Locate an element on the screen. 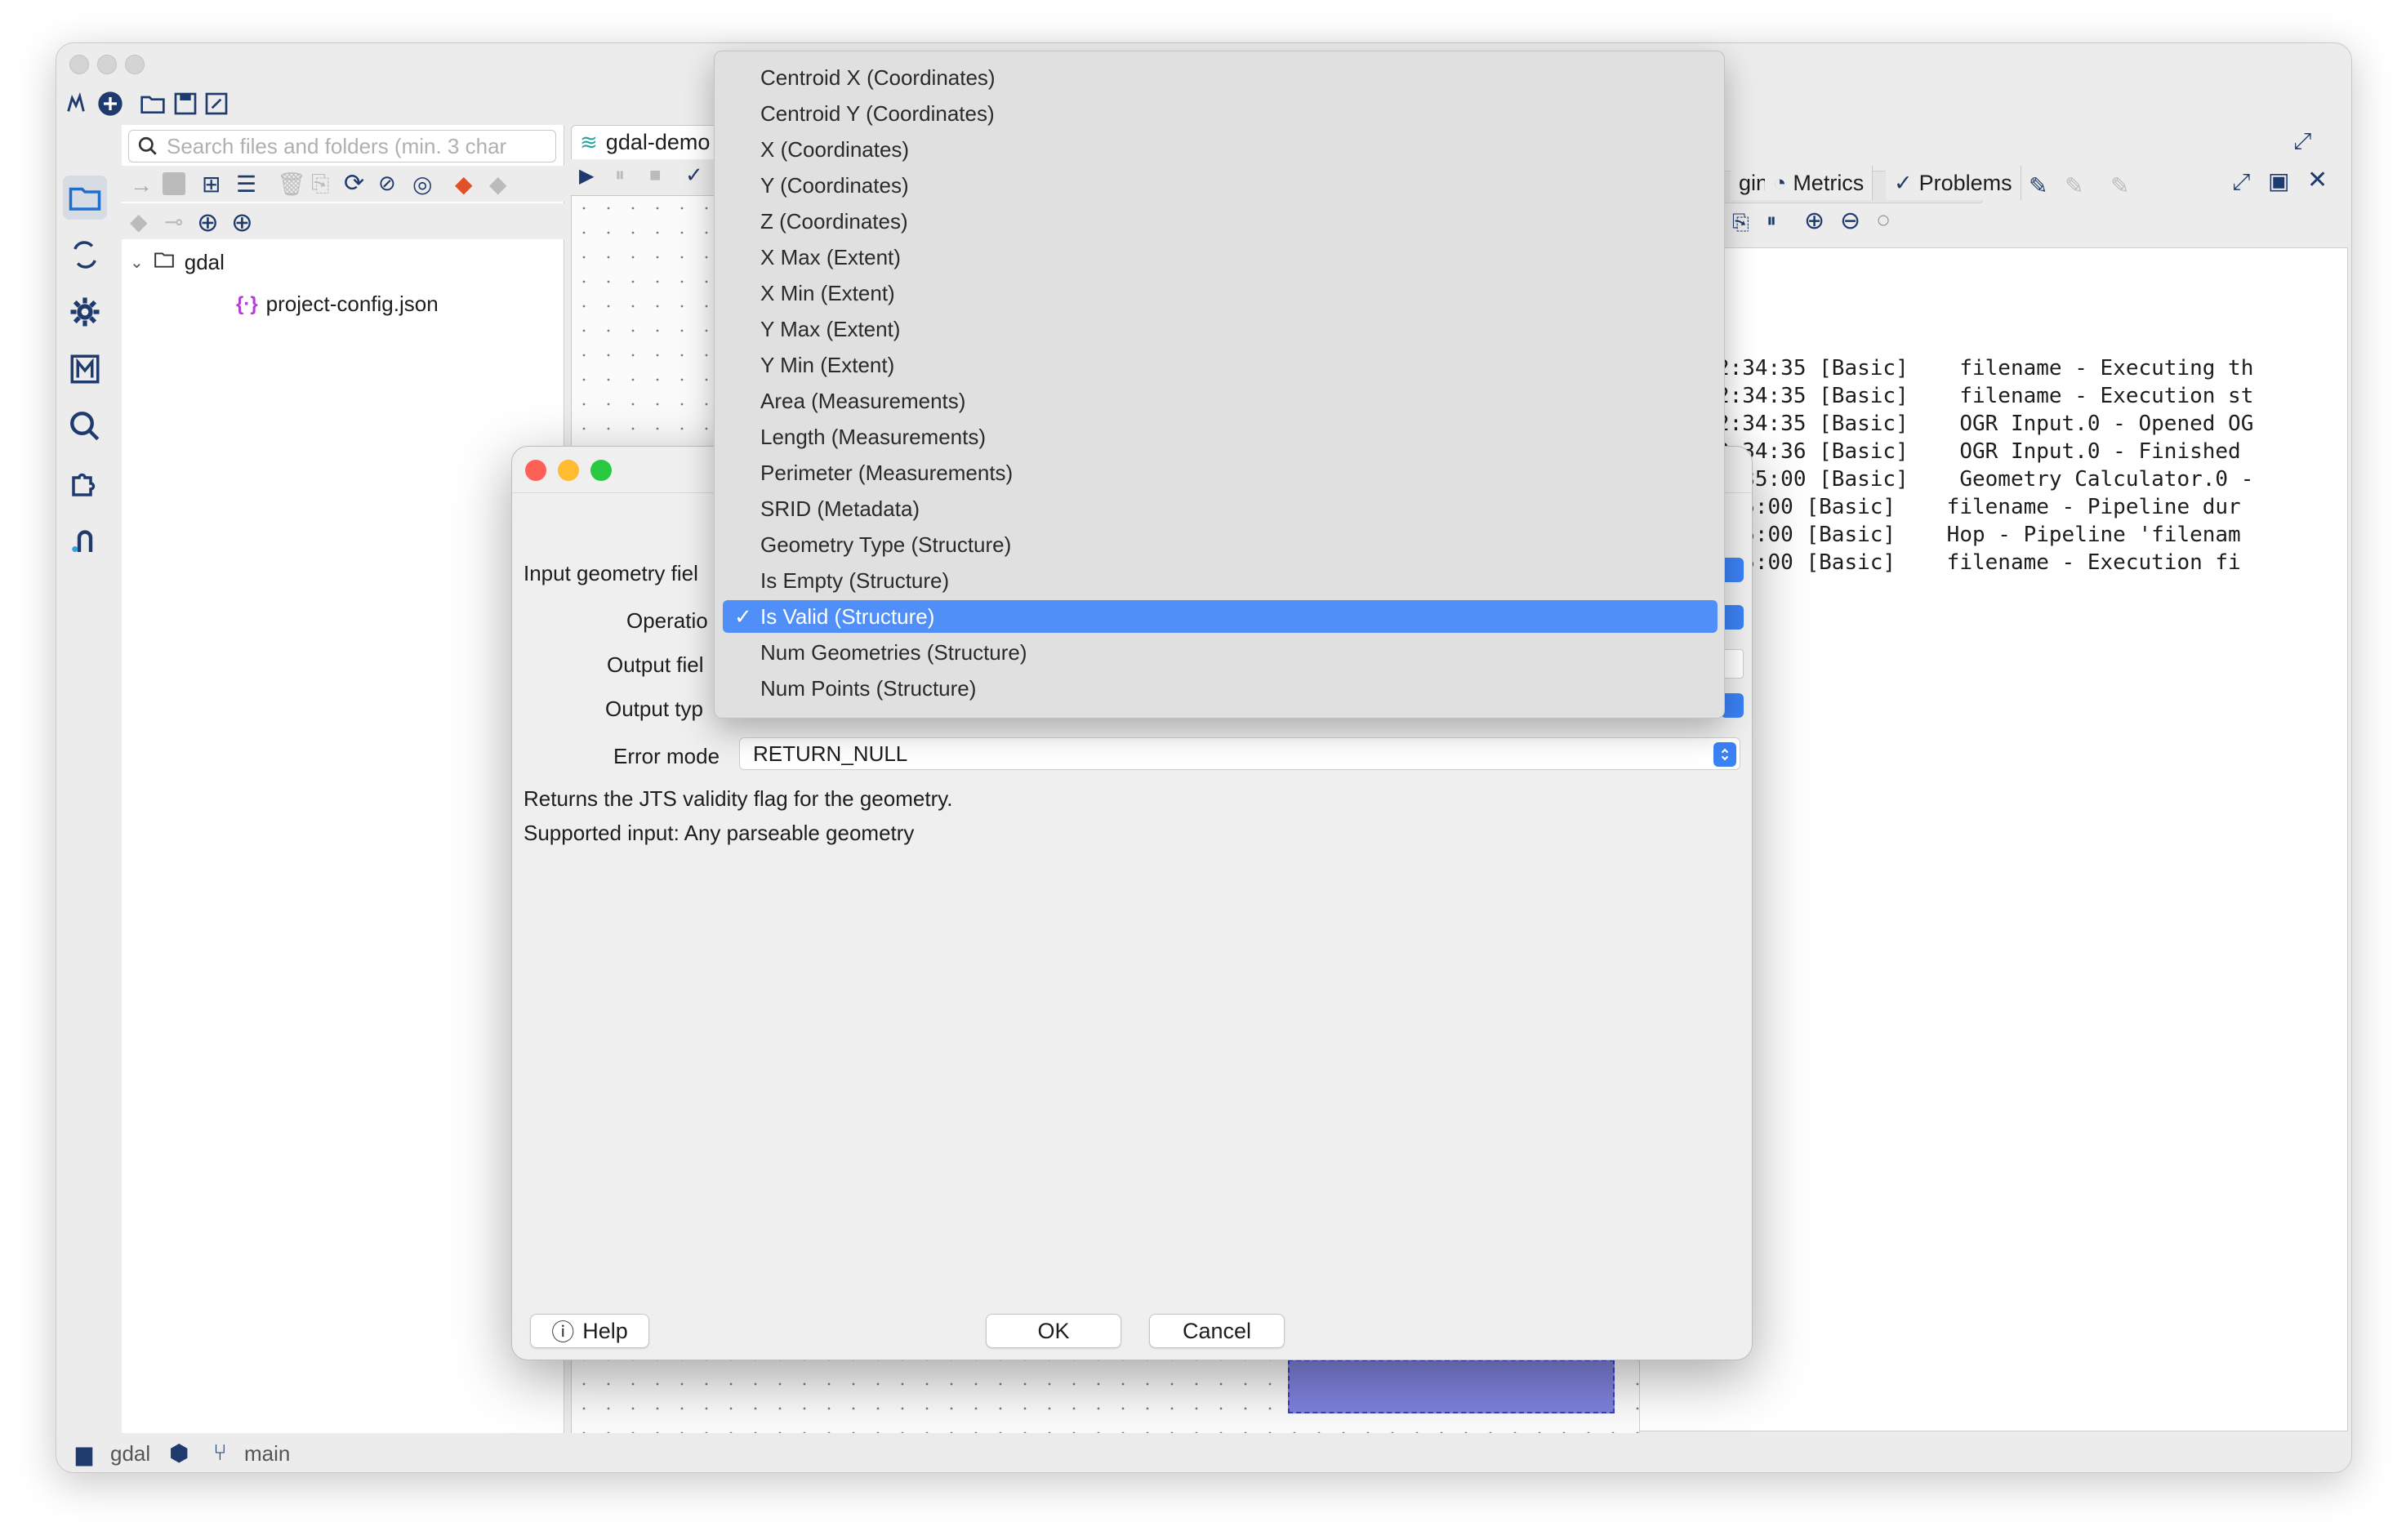  dropdown-menu-item-label: X (Coordinates) is located at coordinates (835, 149).